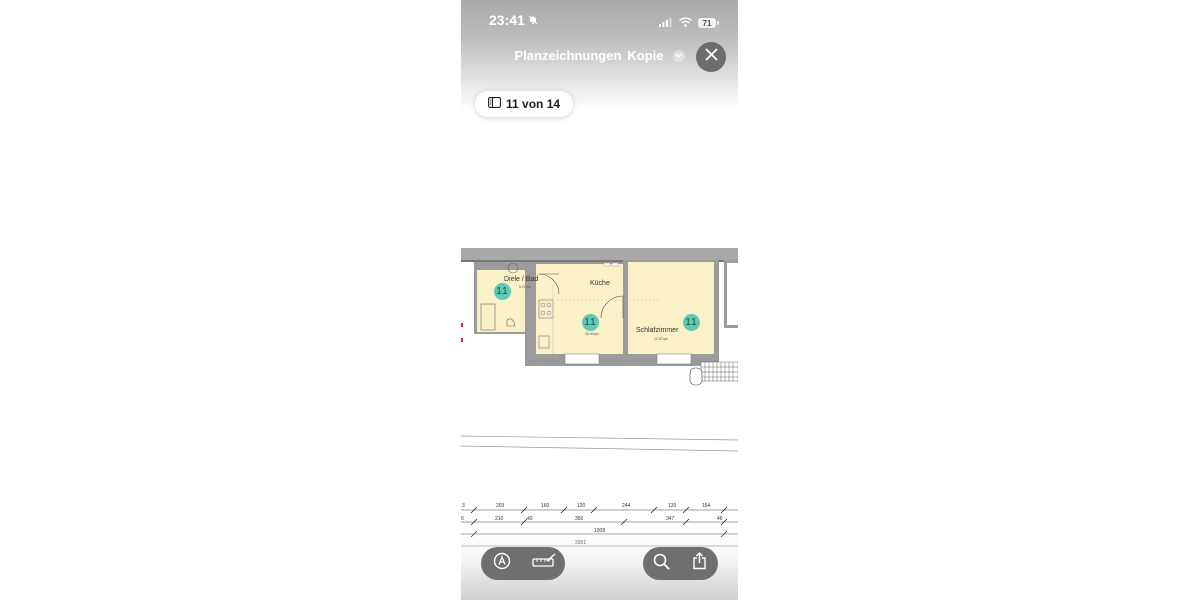 Image resolution: width=1200 pixels, height=600 pixels. Describe the element at coordinates (671, 308) in the screenshot. I see `room-schlafzimmer-fill` at that location.